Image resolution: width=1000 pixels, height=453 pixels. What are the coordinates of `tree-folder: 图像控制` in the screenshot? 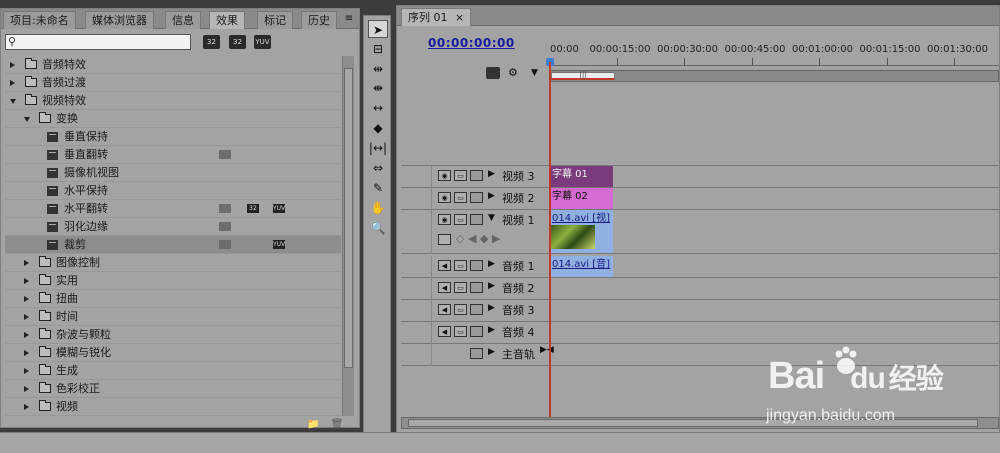 It's located at (173, 263).